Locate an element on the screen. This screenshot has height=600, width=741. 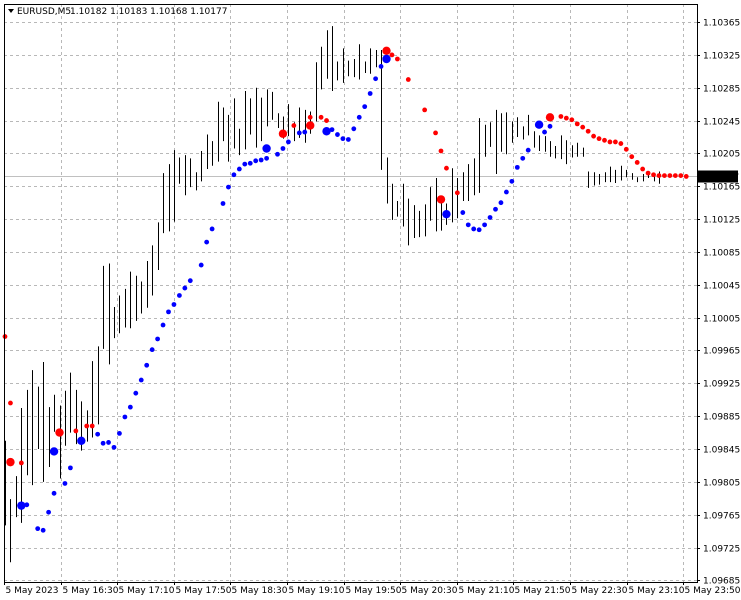
x-tick-label: 5 May 17:10 is located at coordinates (147, 591).